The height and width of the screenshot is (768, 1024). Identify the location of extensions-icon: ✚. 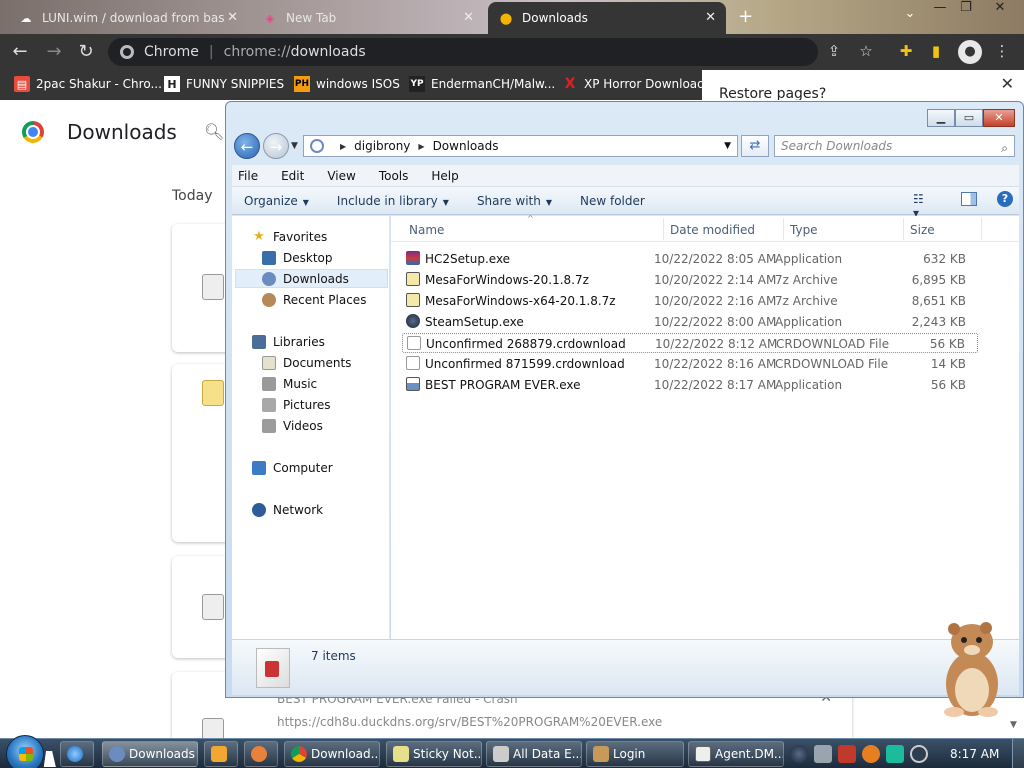
(906, 52).